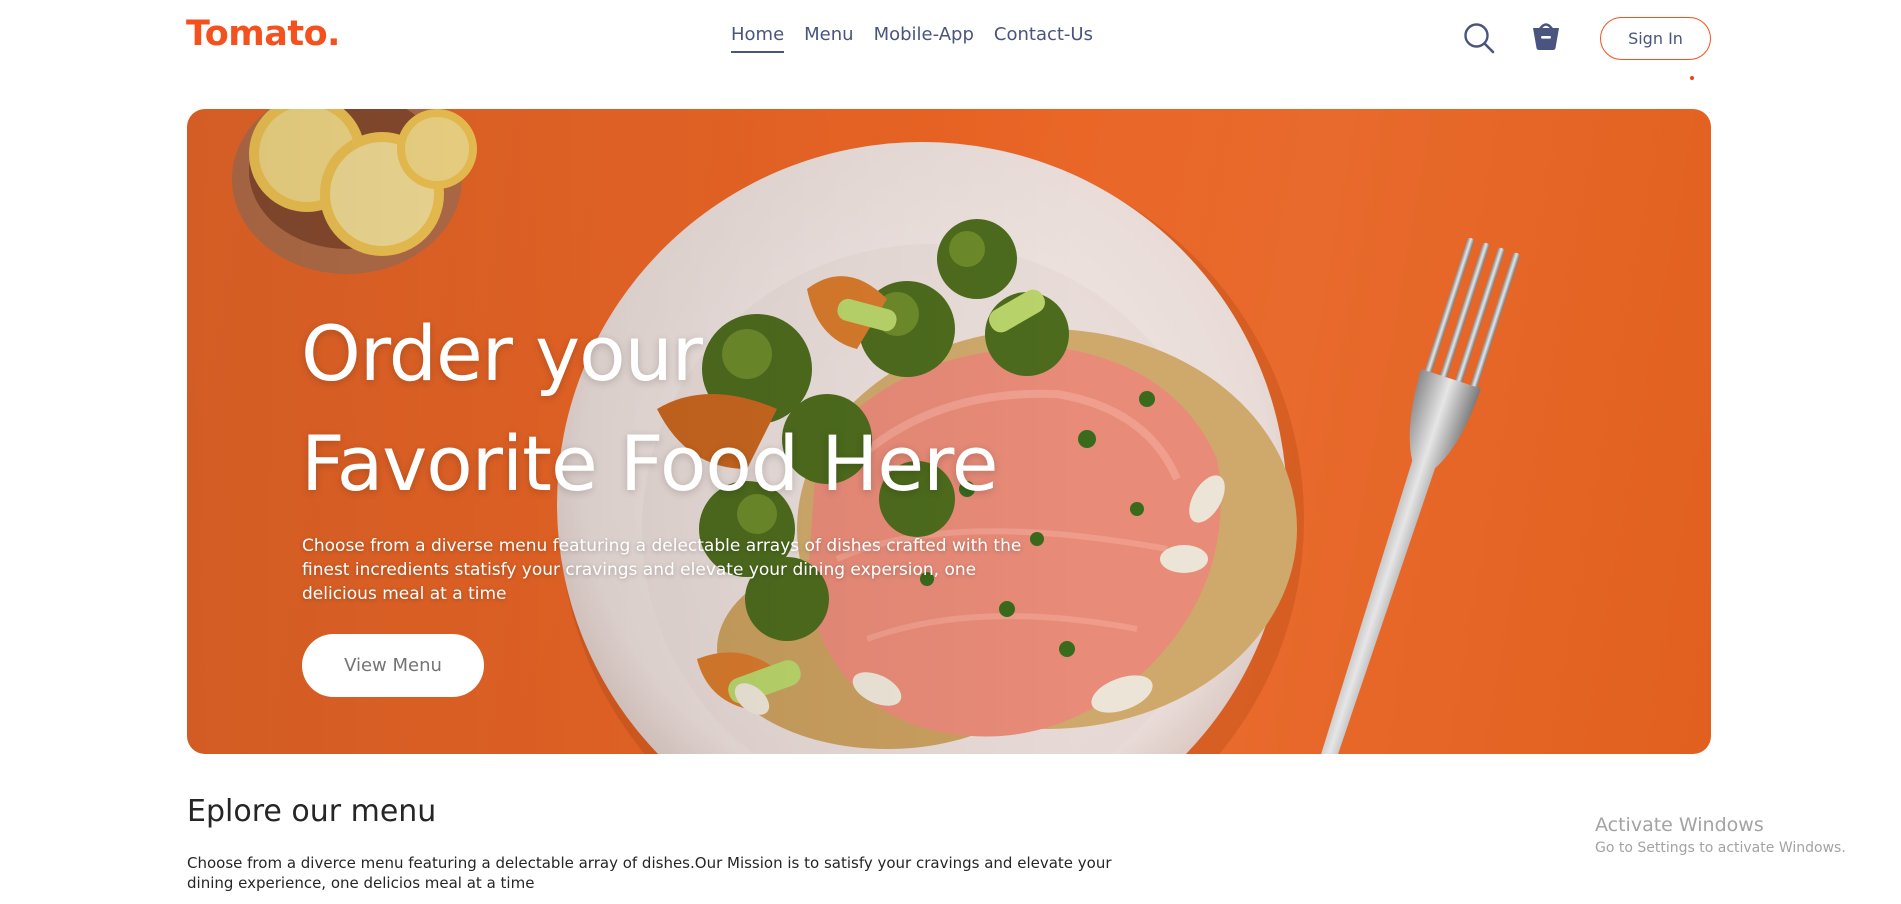  I want to click on explore-menu-heading: Eplore our menu, so click(312, 811).